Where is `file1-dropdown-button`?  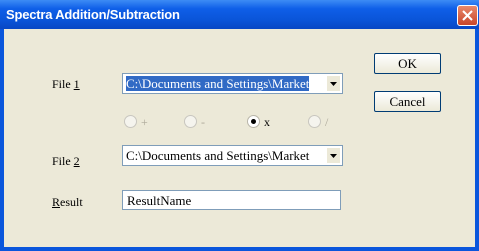
file1-dropdown-button is located at coordinates (333, 83).